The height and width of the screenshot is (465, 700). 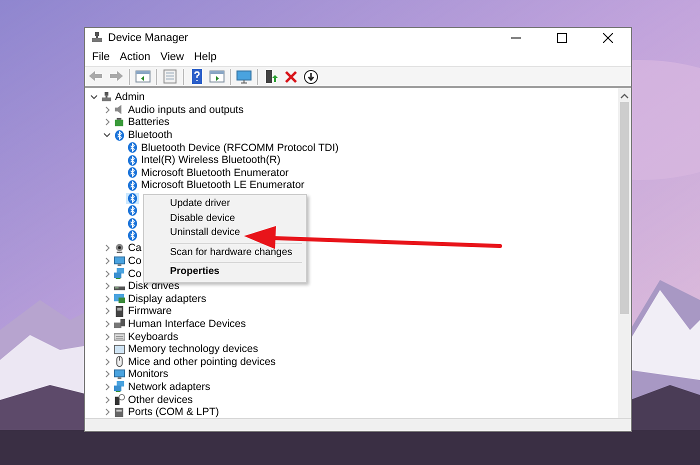 I want to click on battery-icon, so click(x=119, y=122).